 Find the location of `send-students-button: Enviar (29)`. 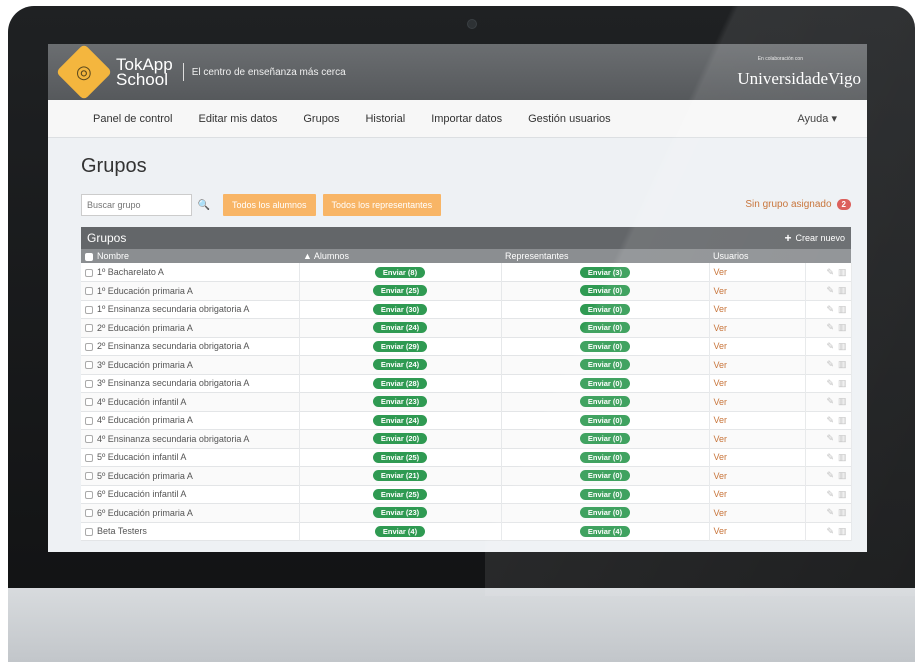

send-students-button: Enviar (29) is located at coordinates (400, 346).